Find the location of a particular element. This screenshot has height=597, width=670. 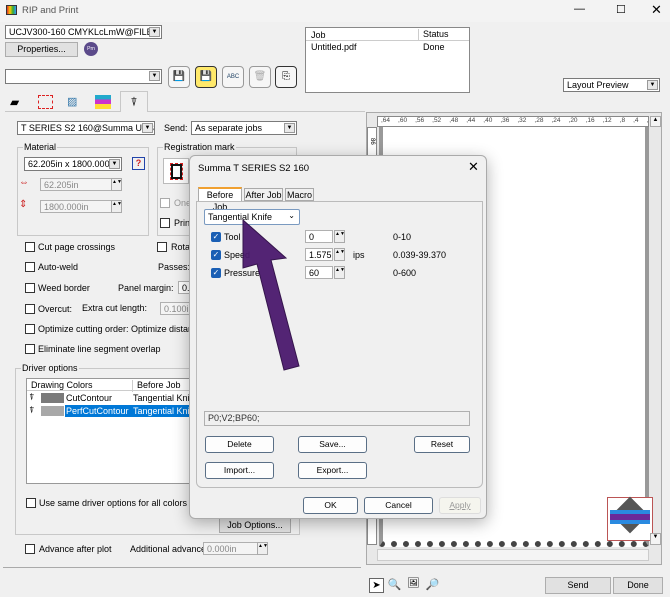

arrow-shape is located at coordinates (271, 294).